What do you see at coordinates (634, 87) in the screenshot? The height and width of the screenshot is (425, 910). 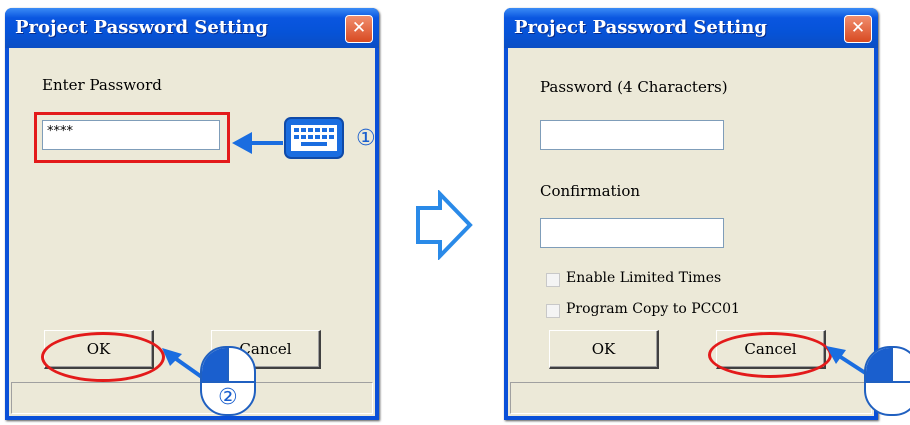 I see `password-4-characters-label: Password (4 Characters)` at bounding box center [634, 87].